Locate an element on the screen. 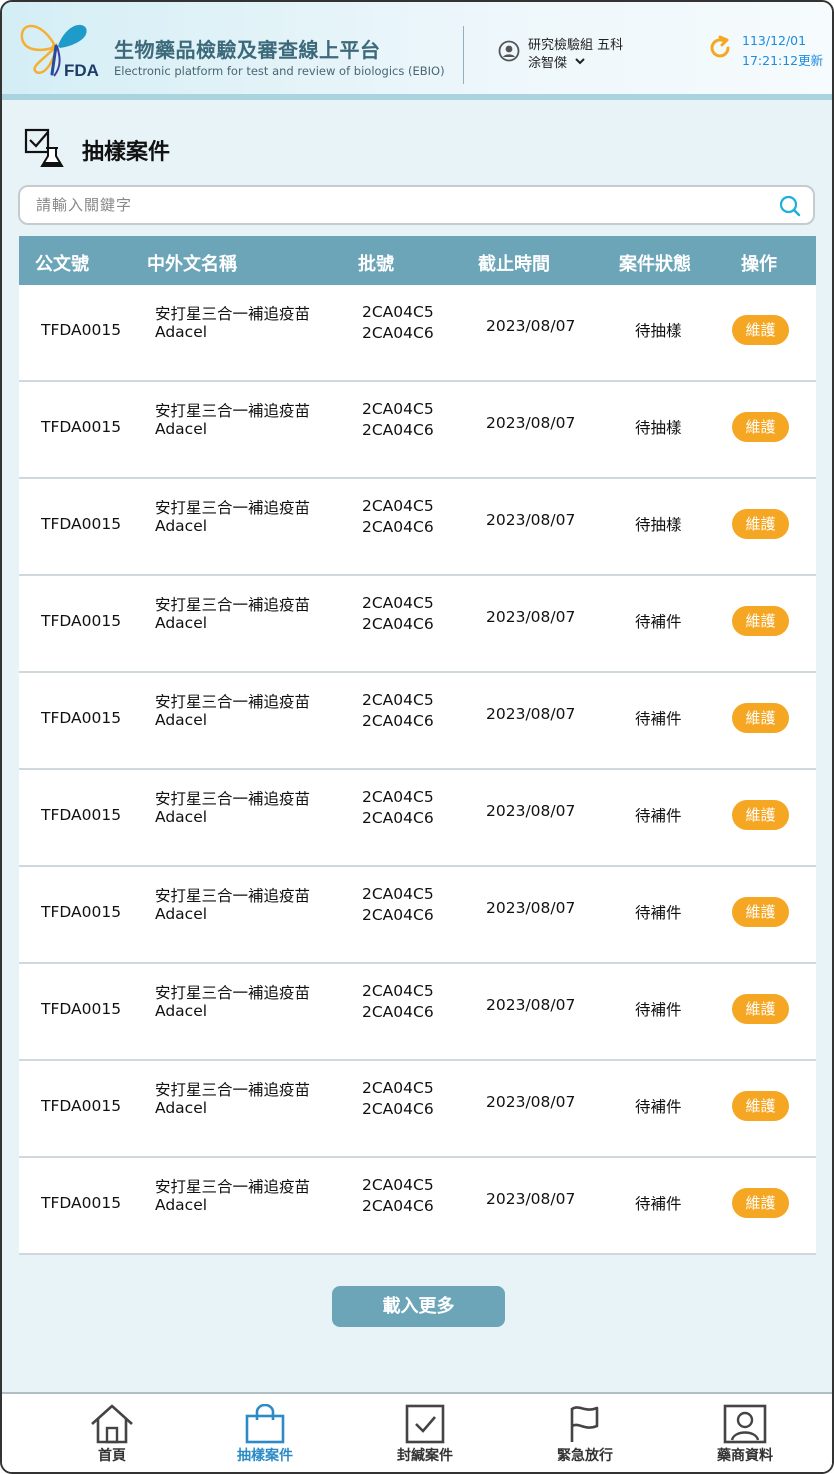  column-header-lot: 批號 is located at coordinates (376, 264).